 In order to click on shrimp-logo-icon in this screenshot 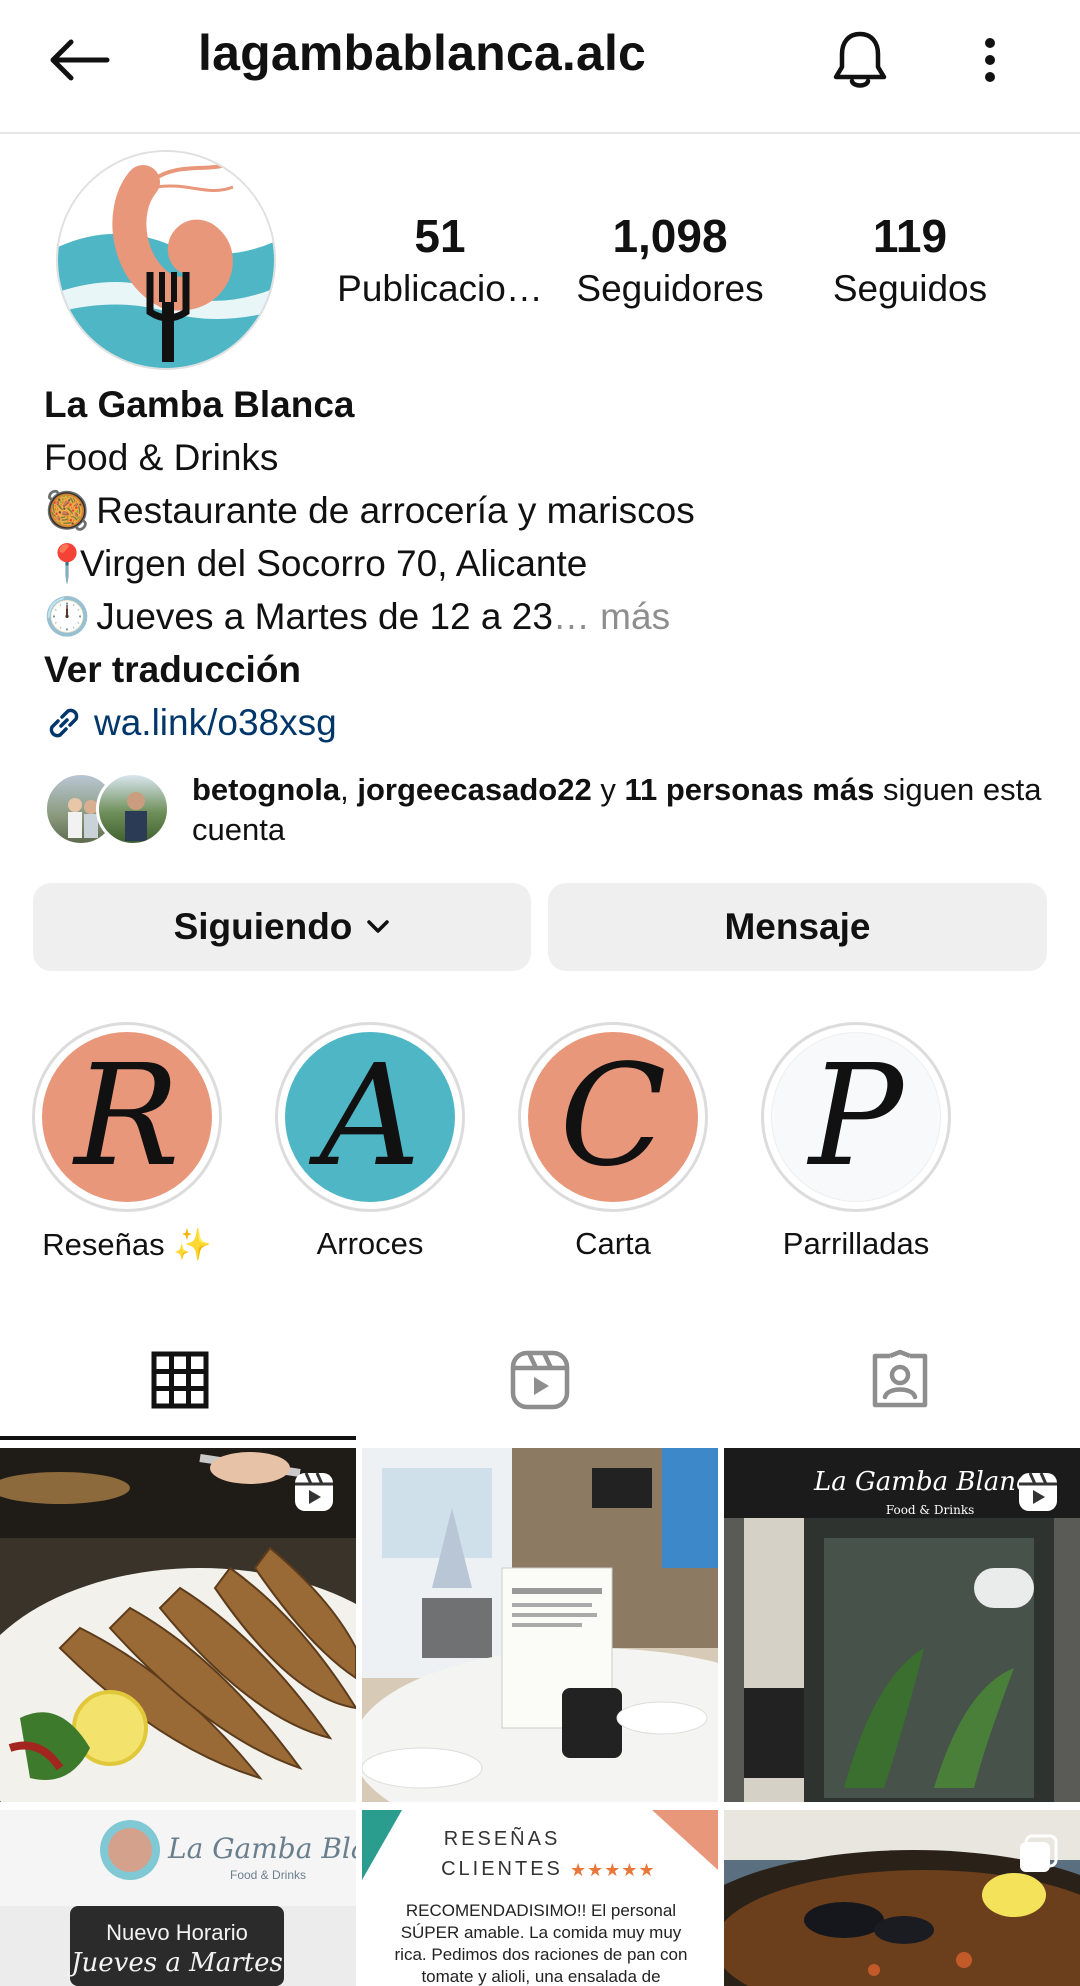, I will do `click(166, 260)`.